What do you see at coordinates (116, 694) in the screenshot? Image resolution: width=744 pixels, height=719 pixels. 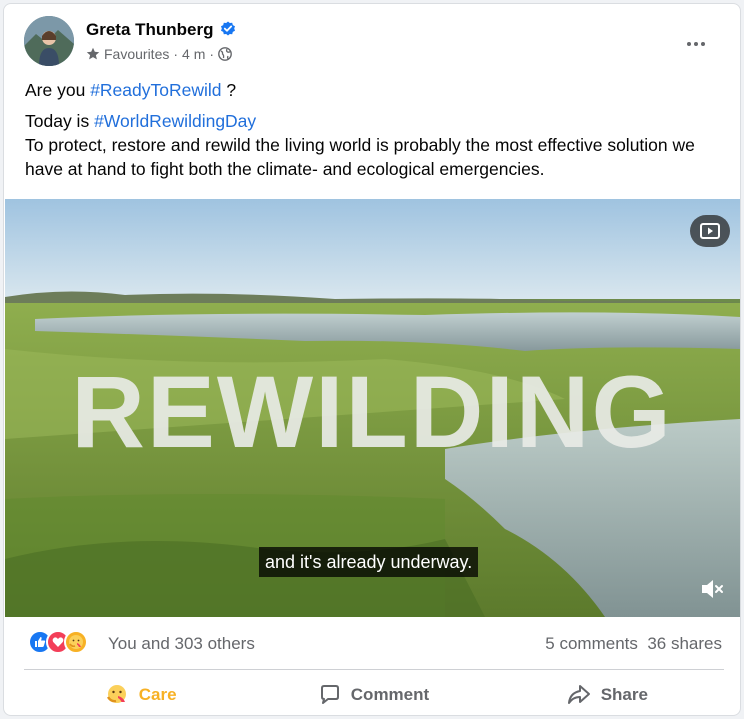 I see `care-icon` at bounding box center [116, 694].